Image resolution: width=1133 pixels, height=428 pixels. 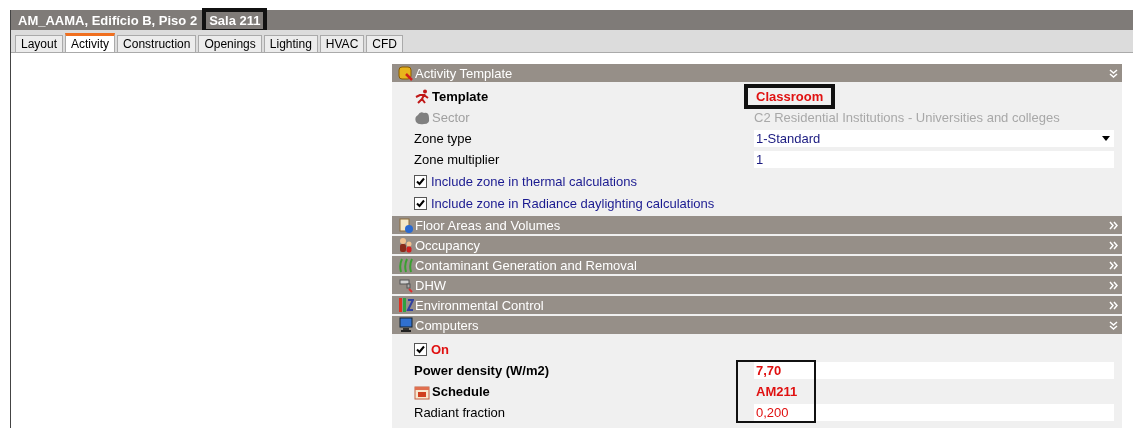 I want to click on checkbox-label: On, so click(x=440, y=349).